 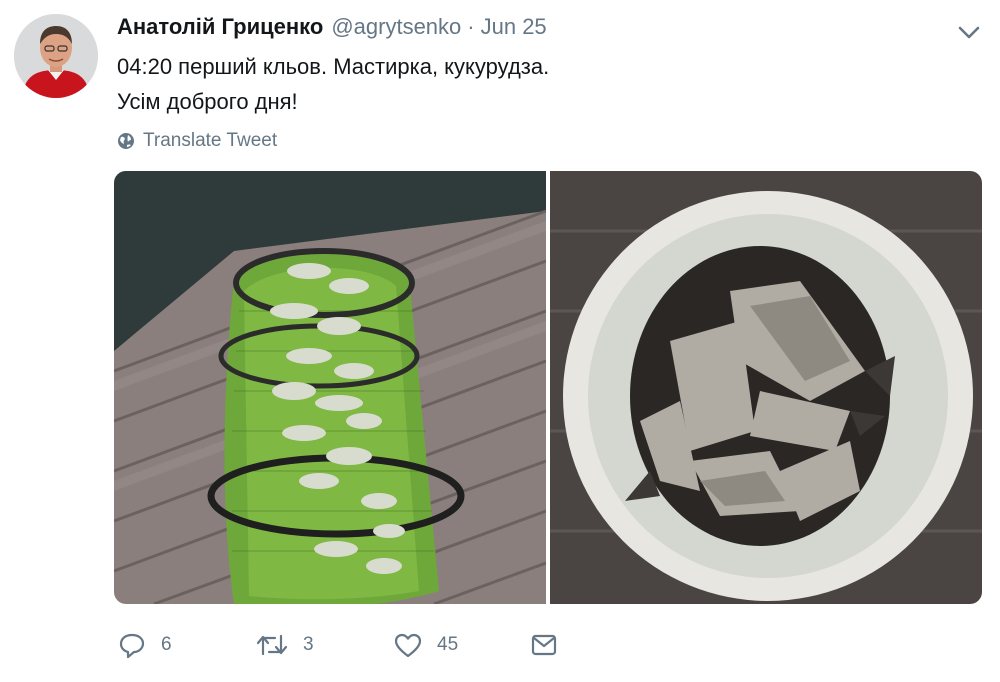 I want to click on tweet-text-line-2: Усім доброго дня!, so click(x=207, y=101).